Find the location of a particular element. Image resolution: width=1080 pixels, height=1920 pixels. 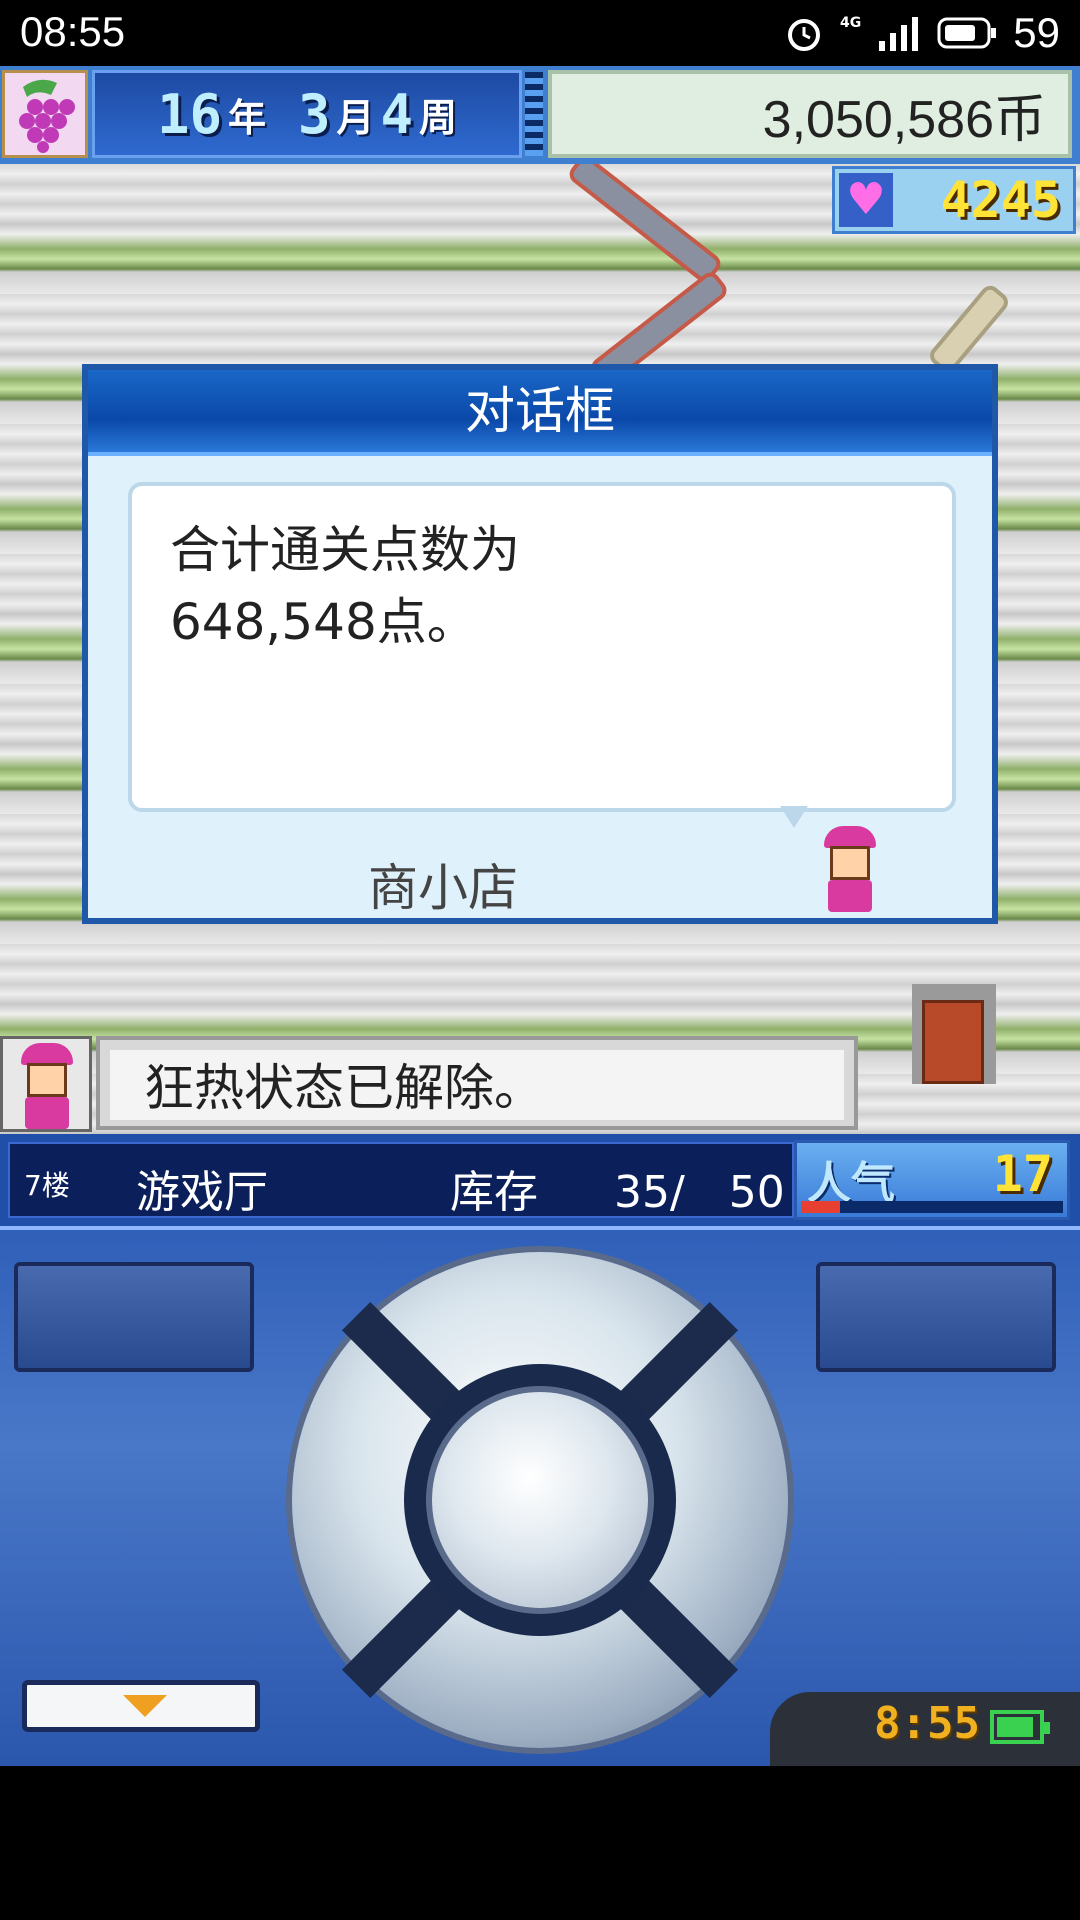

year-label: 年 is located at coordinates (246, 117).